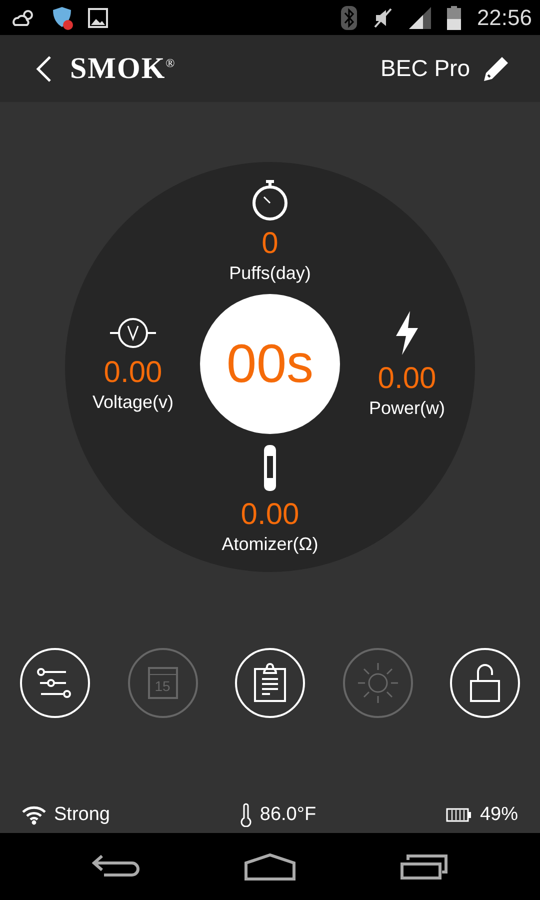 The image size is (540, 900). Describe the element at coordinates (288, 815) in the screenshot. I see `temperature-text: 86.0°F` at that location.